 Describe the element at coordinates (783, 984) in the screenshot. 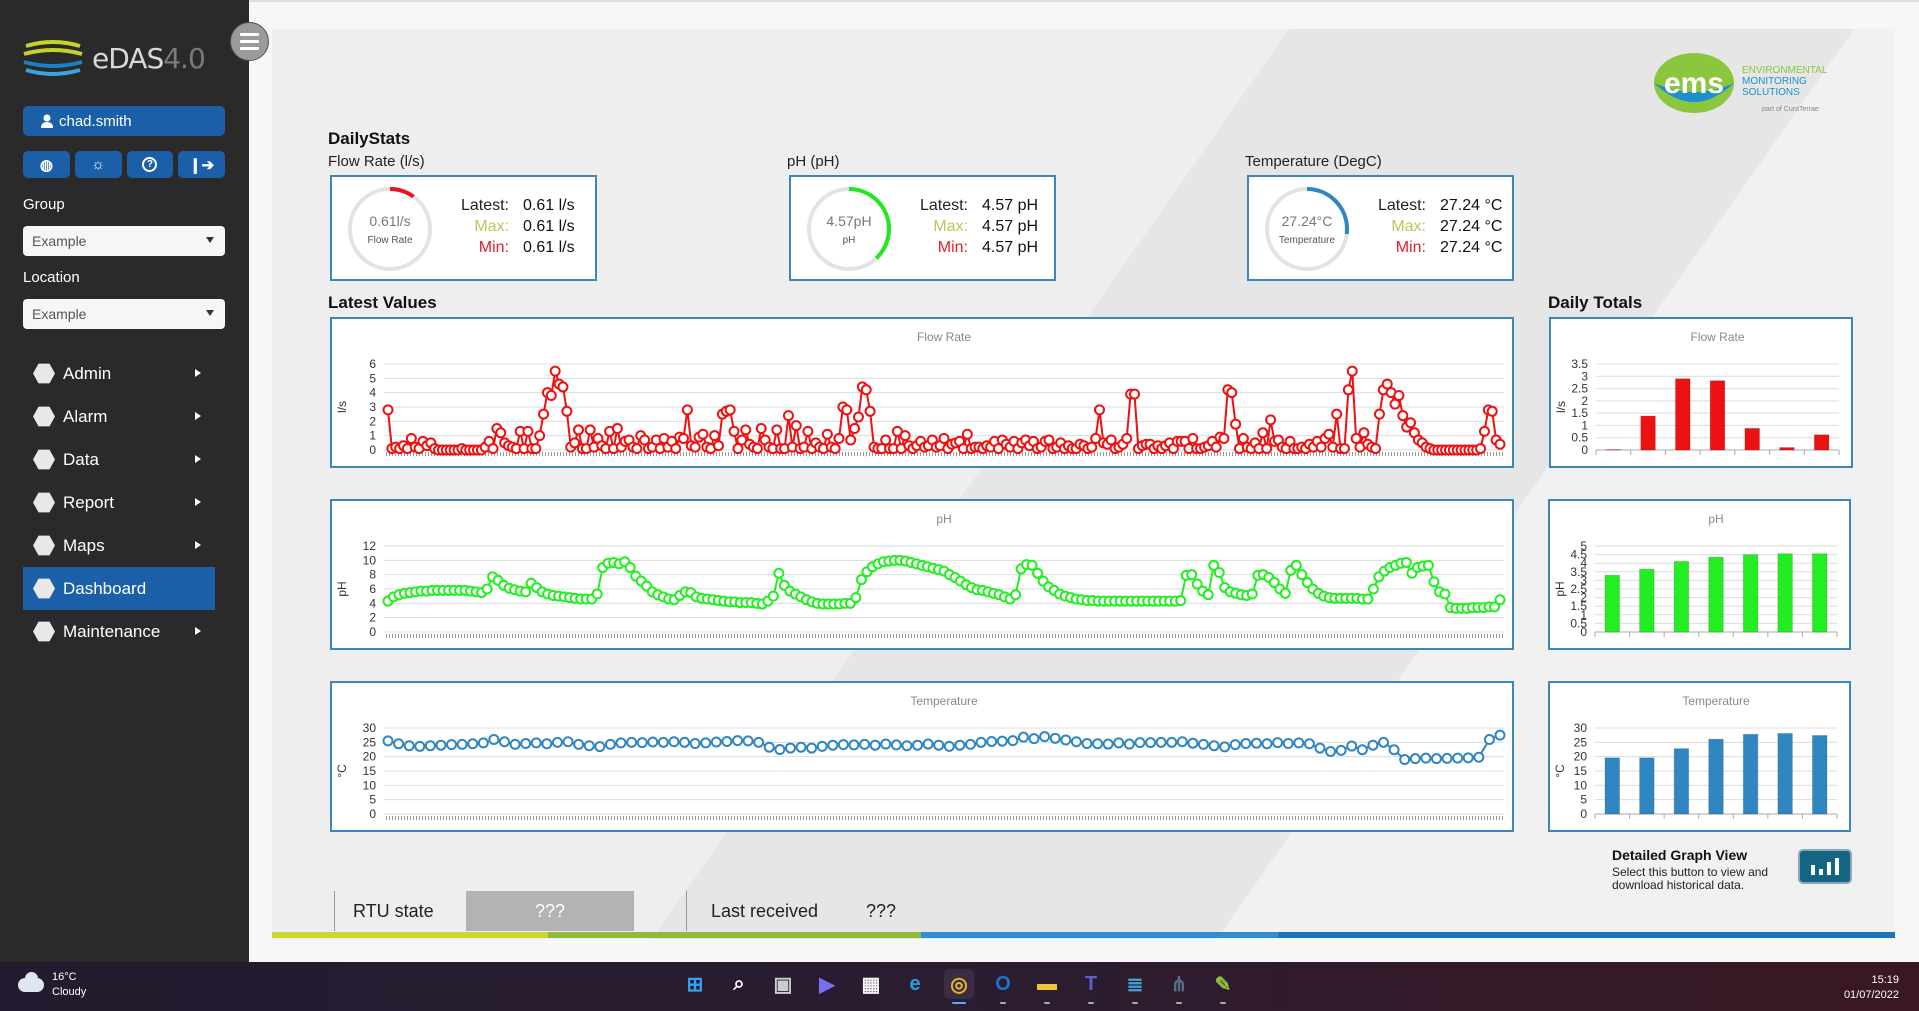

I see `taskbar-app-task-view: ▣` at that location.